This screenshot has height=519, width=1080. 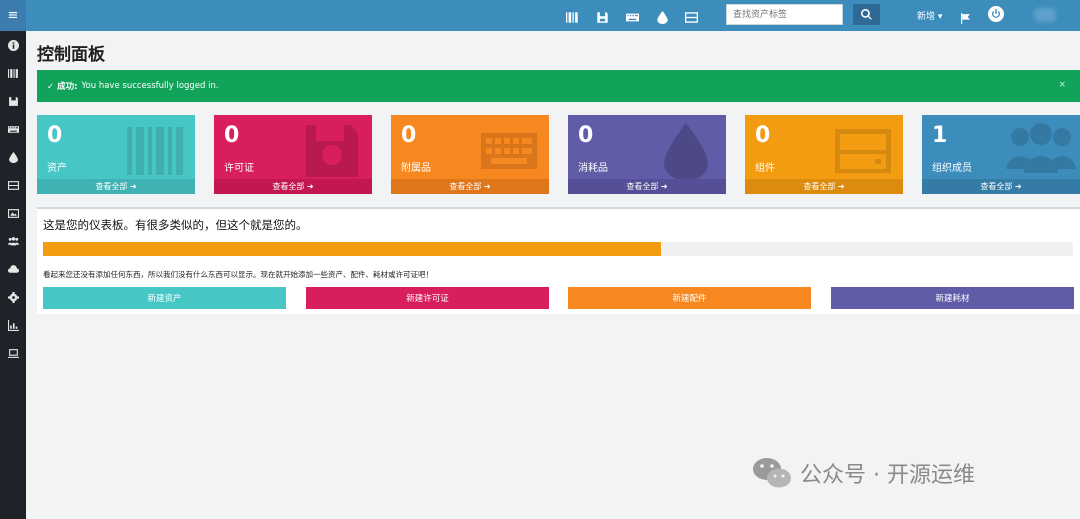 What do you see at coordinates (647, 154) in the screenshot?
I see `tile-consumables: 0 消耗品 查看全部 ➜` at bounding box center [647, 154].